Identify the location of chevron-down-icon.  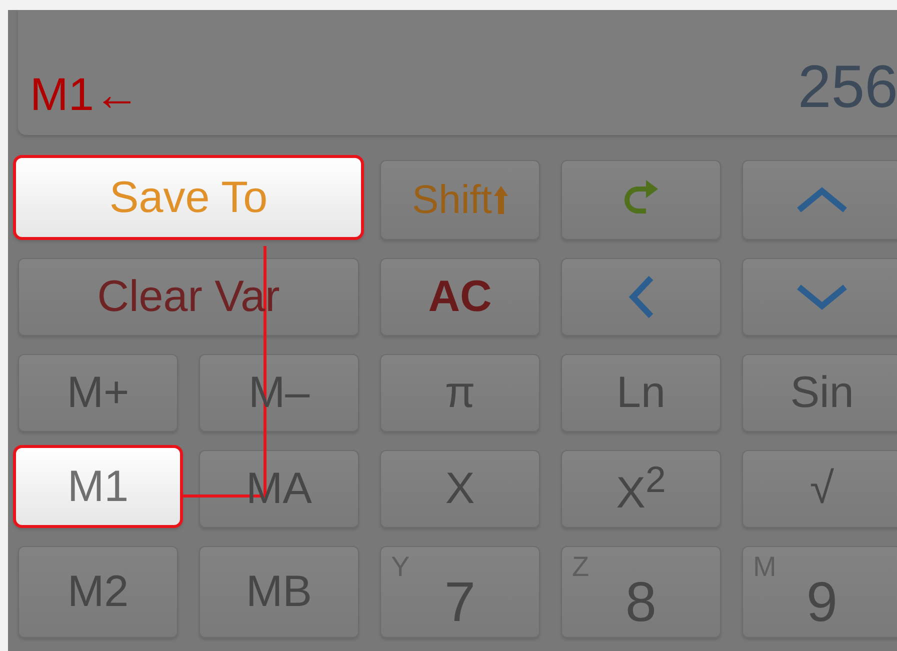
(822, 297).